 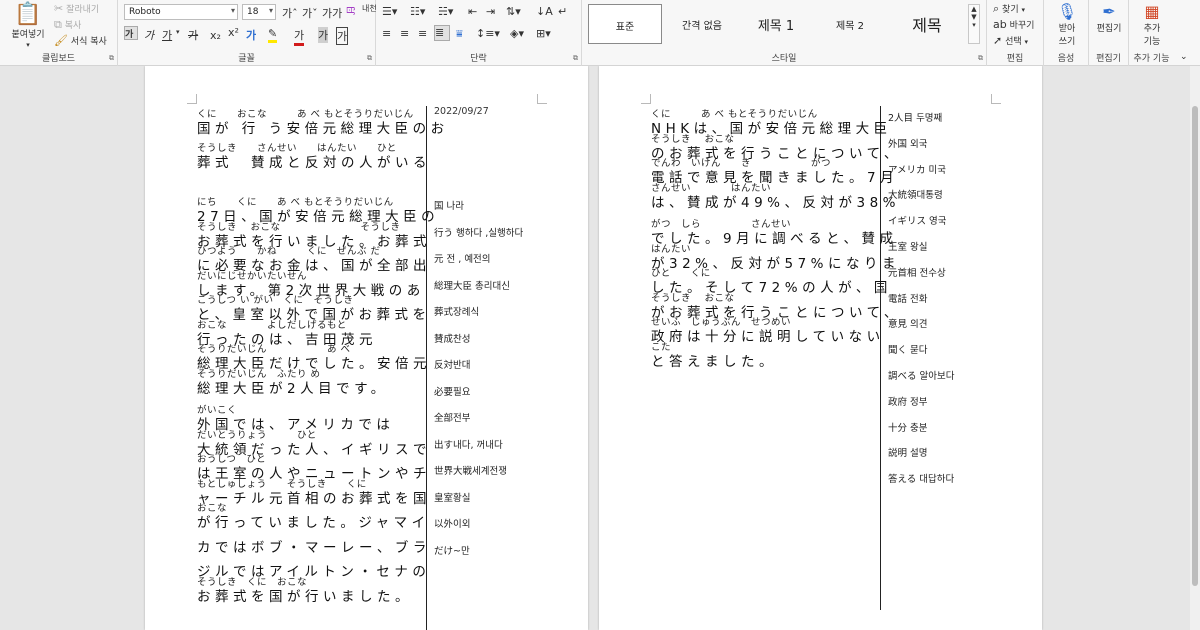 What do you see at coordinates (625, 24) in the screenshot?
I see `style-normal: 표준` at bounding box center [625, 24].